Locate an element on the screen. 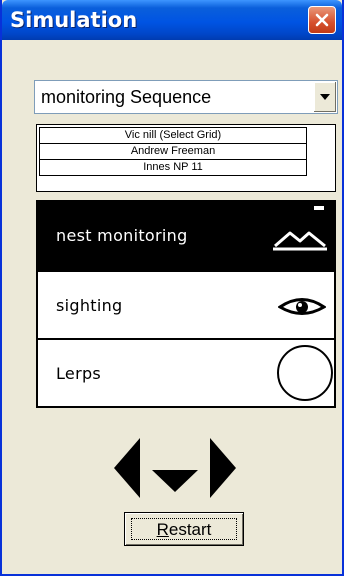 This screenshot has height=576, width=344. mountain-icon is located at coordinates (300, 241).